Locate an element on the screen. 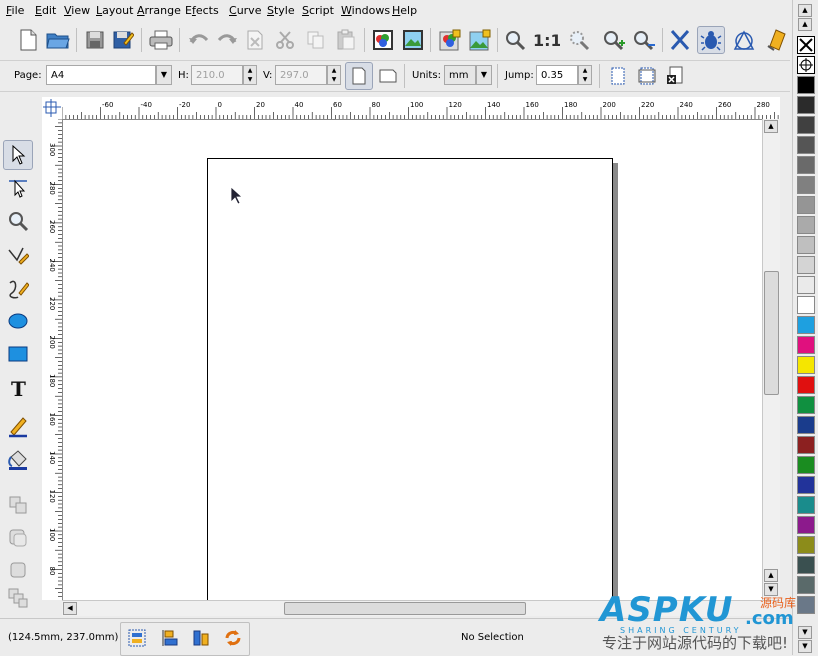  zoom-in-icon is located at coordinates (614, 40).